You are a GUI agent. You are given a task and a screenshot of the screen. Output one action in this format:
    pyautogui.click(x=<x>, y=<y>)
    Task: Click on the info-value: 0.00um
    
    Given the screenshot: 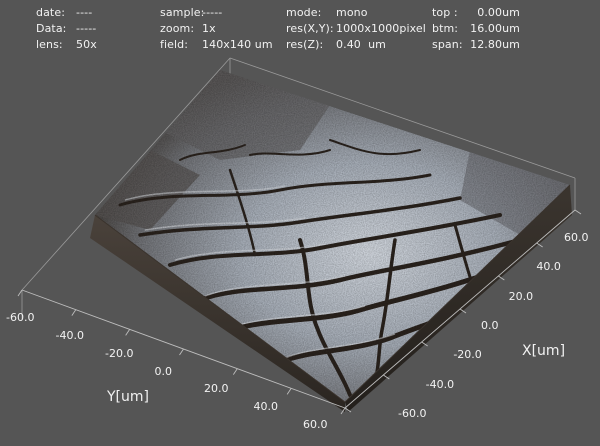 What is the action you would take?
    pyautogui.click(x=498, y=12)
    